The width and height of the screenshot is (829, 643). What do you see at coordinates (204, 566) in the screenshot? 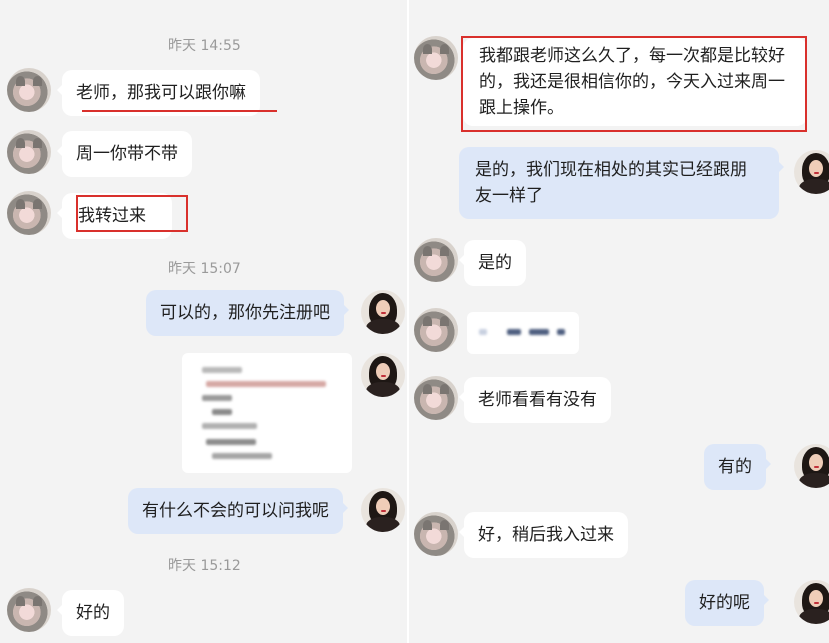
I see `timestamp: 昨天 15:12` at bounding box center [204, 566].